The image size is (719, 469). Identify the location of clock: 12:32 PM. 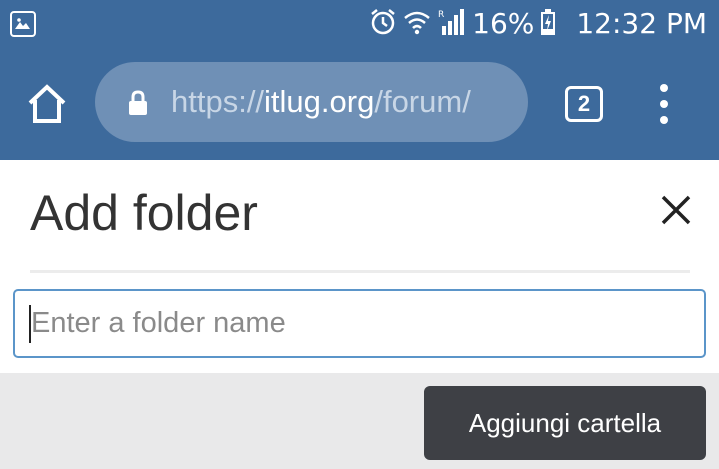
(641, 23).